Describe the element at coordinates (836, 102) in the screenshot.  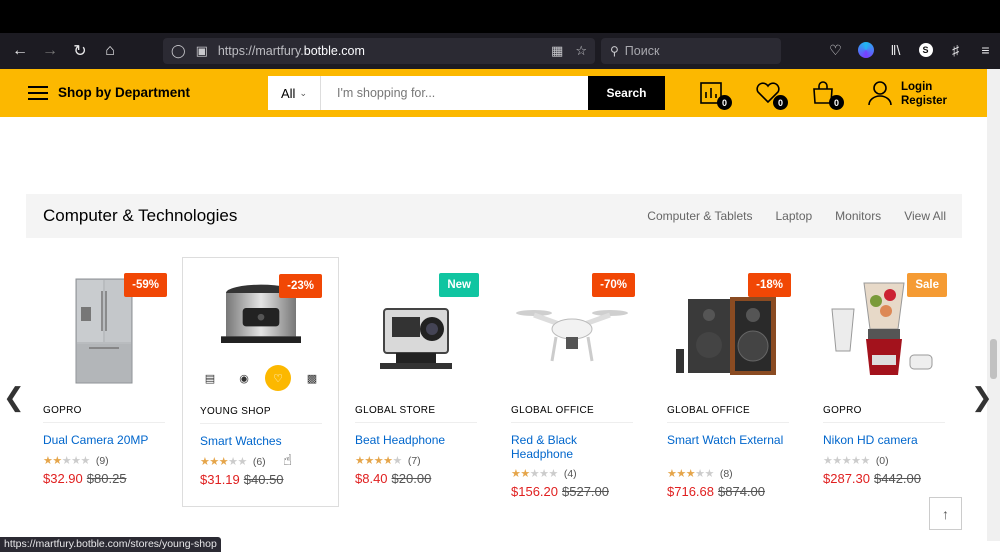
I see `cart-count: 0` at that location.